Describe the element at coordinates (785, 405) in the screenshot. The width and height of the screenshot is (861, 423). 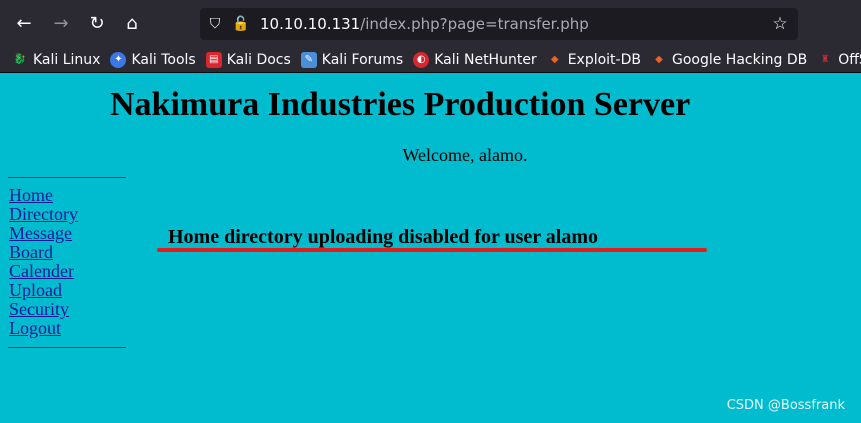
I see `watermark: CSDN @Bossfrank` at that location.